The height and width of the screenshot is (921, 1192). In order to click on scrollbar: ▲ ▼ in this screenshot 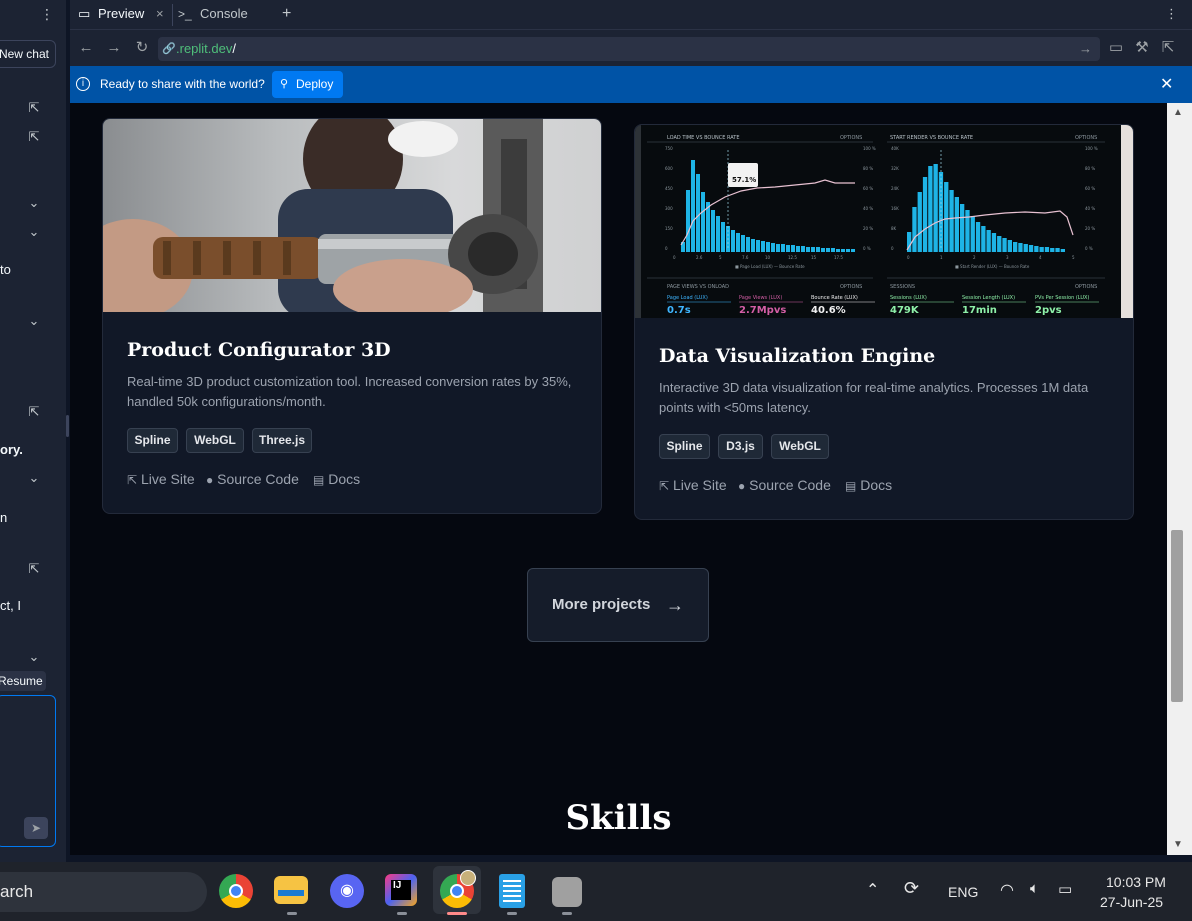, I will do `click(1179, 479)`.